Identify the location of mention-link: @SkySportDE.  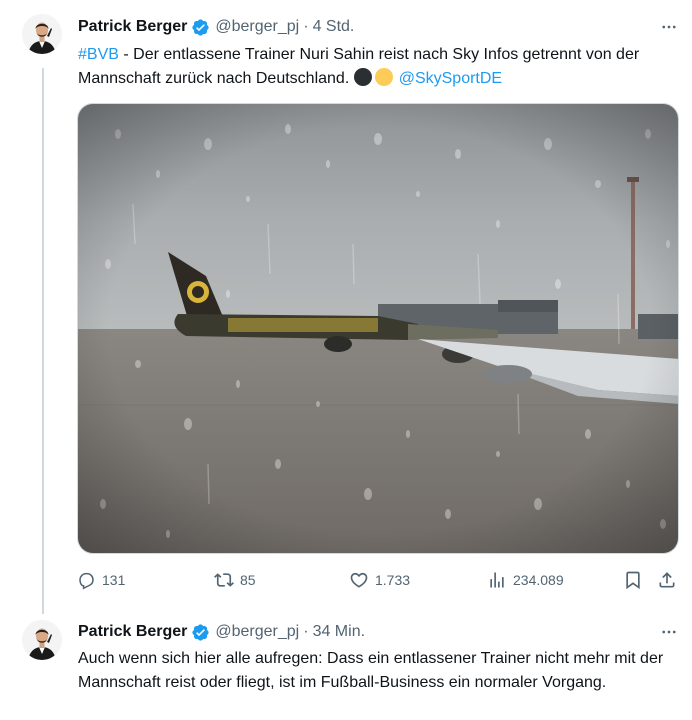
(450, 78).